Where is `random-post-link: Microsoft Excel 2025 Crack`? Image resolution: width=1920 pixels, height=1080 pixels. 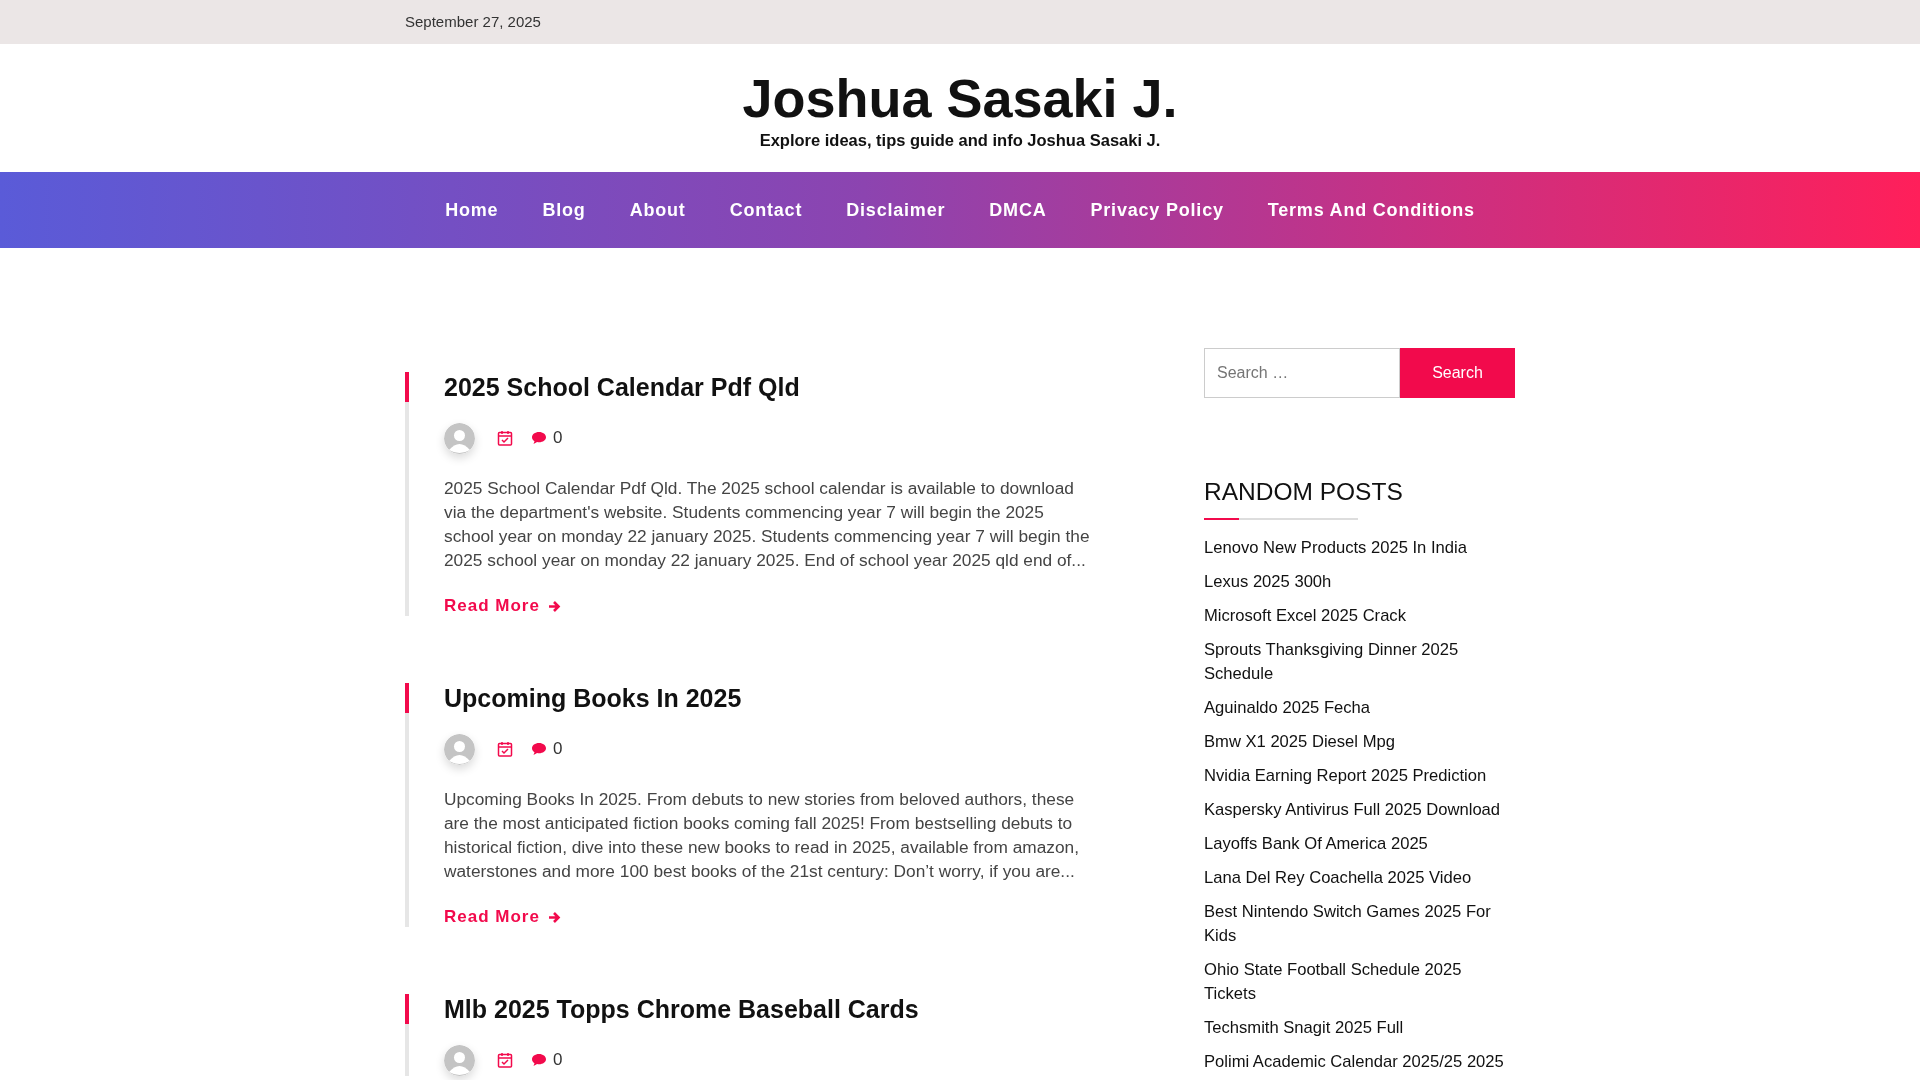
random-post-link: Microsoft Excel 2025 Crack is located at coordinates (1359, 616).